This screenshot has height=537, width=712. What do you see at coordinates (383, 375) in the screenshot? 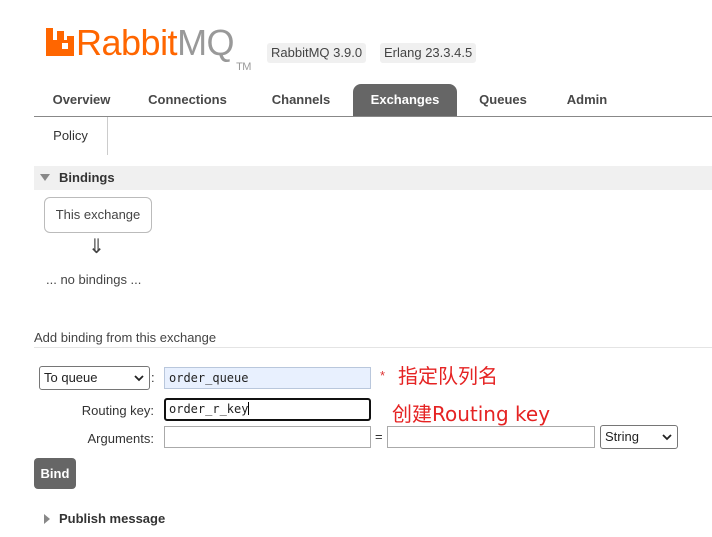
I see `required-mark: *` at bounding box center [383, 375].